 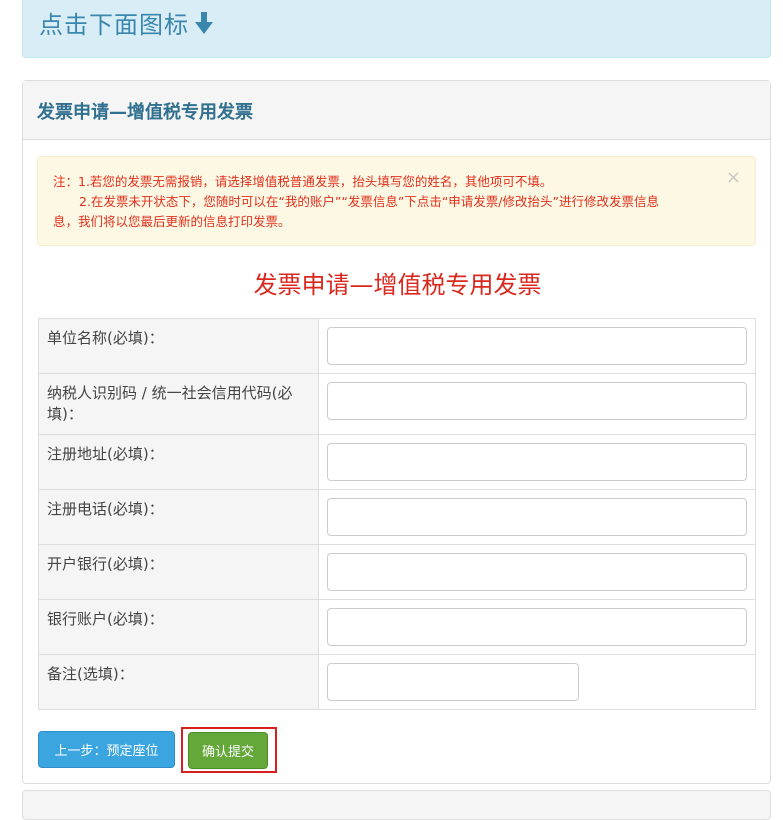 What do you see at coordinates (396, 805) in the screenshot?
I see `next-panel-edge` at bounding box center [396, 805].